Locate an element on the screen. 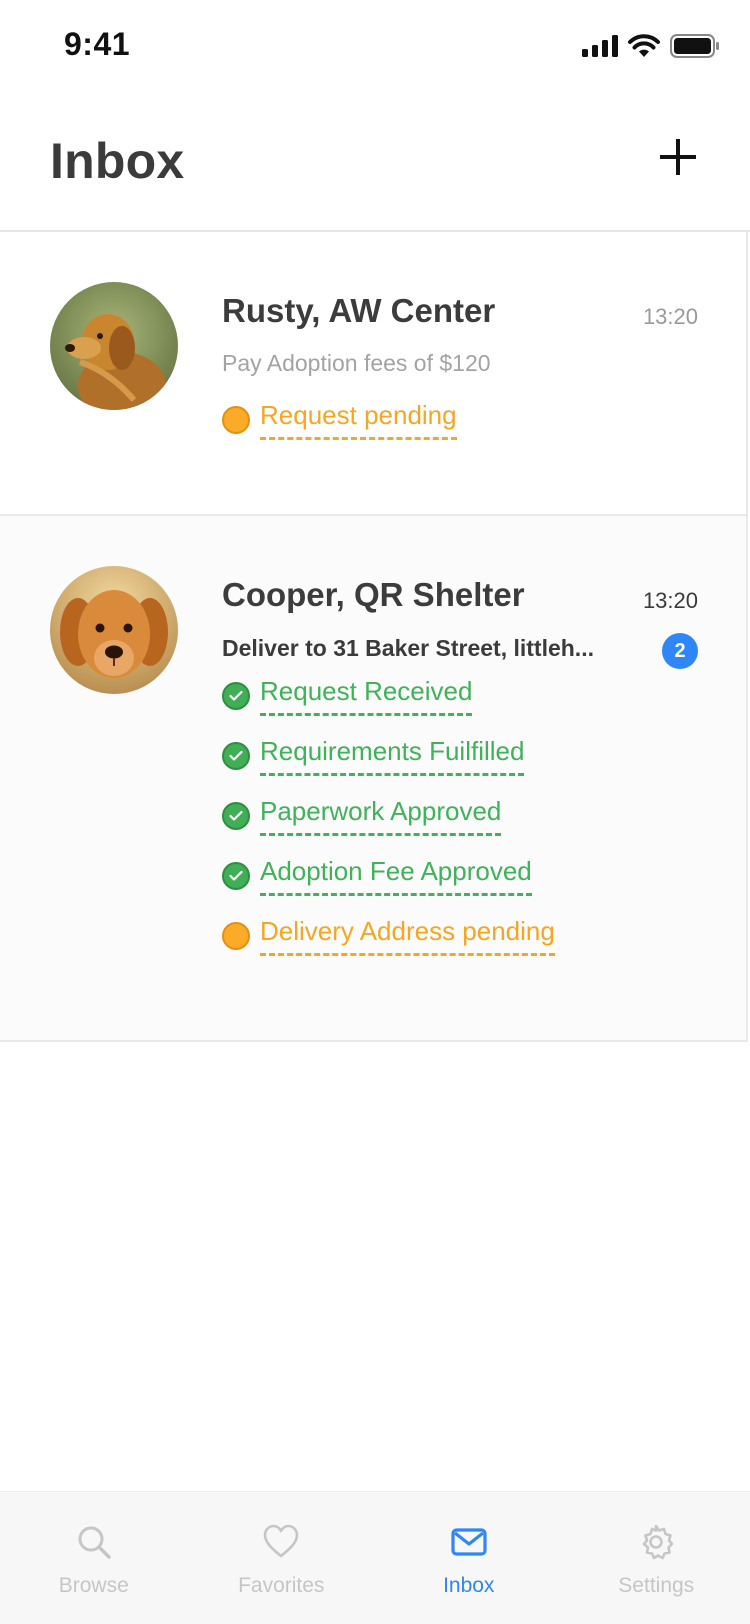  page-title: Inbox is located at coordinates (117, 161).